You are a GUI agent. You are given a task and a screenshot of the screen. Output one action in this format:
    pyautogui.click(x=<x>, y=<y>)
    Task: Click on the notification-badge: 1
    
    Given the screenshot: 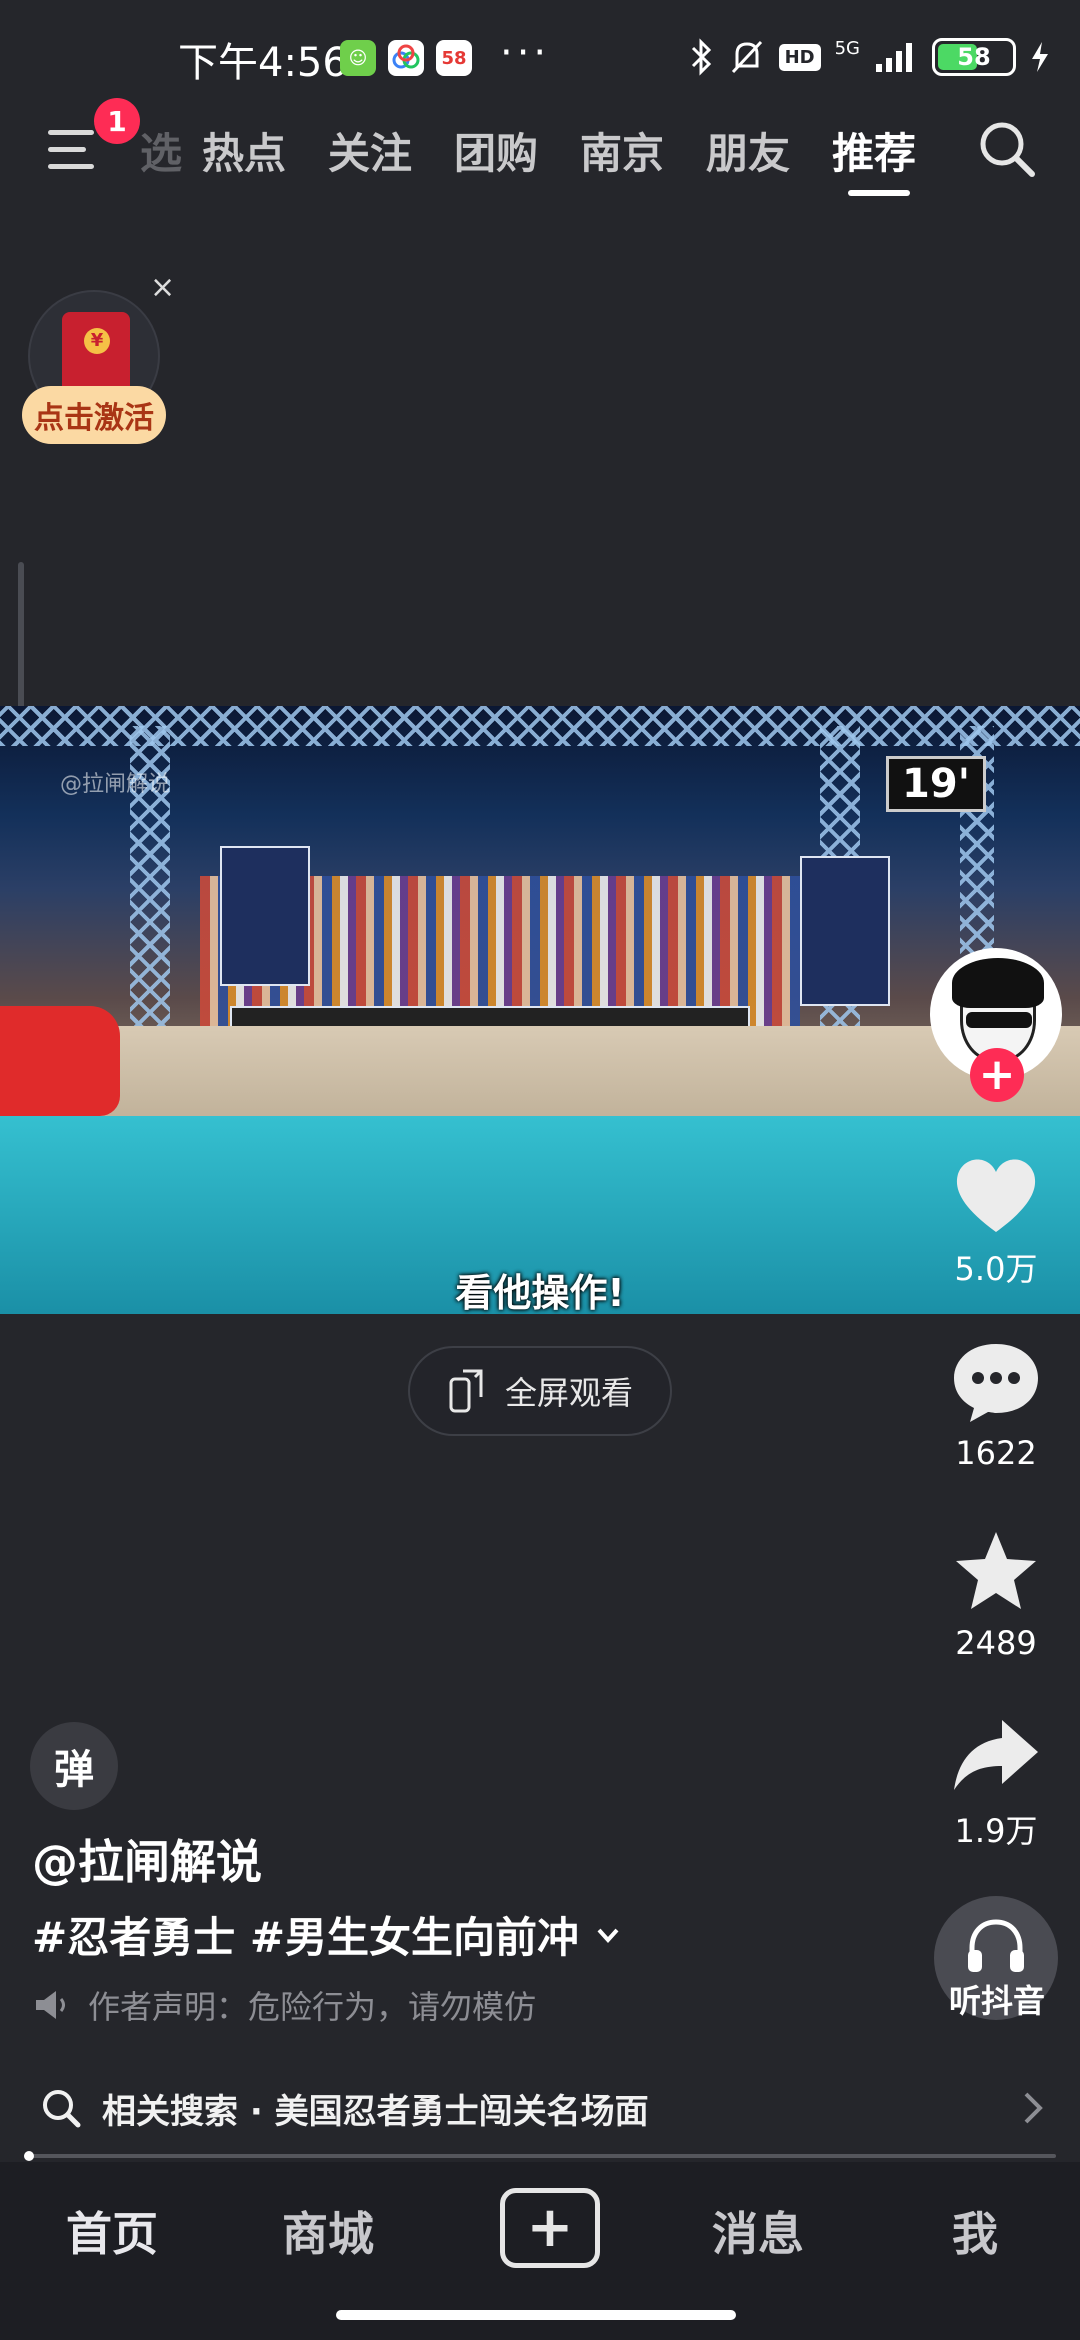 What is the action you would take?
    pyautogui.click(x=117, y=121)
    